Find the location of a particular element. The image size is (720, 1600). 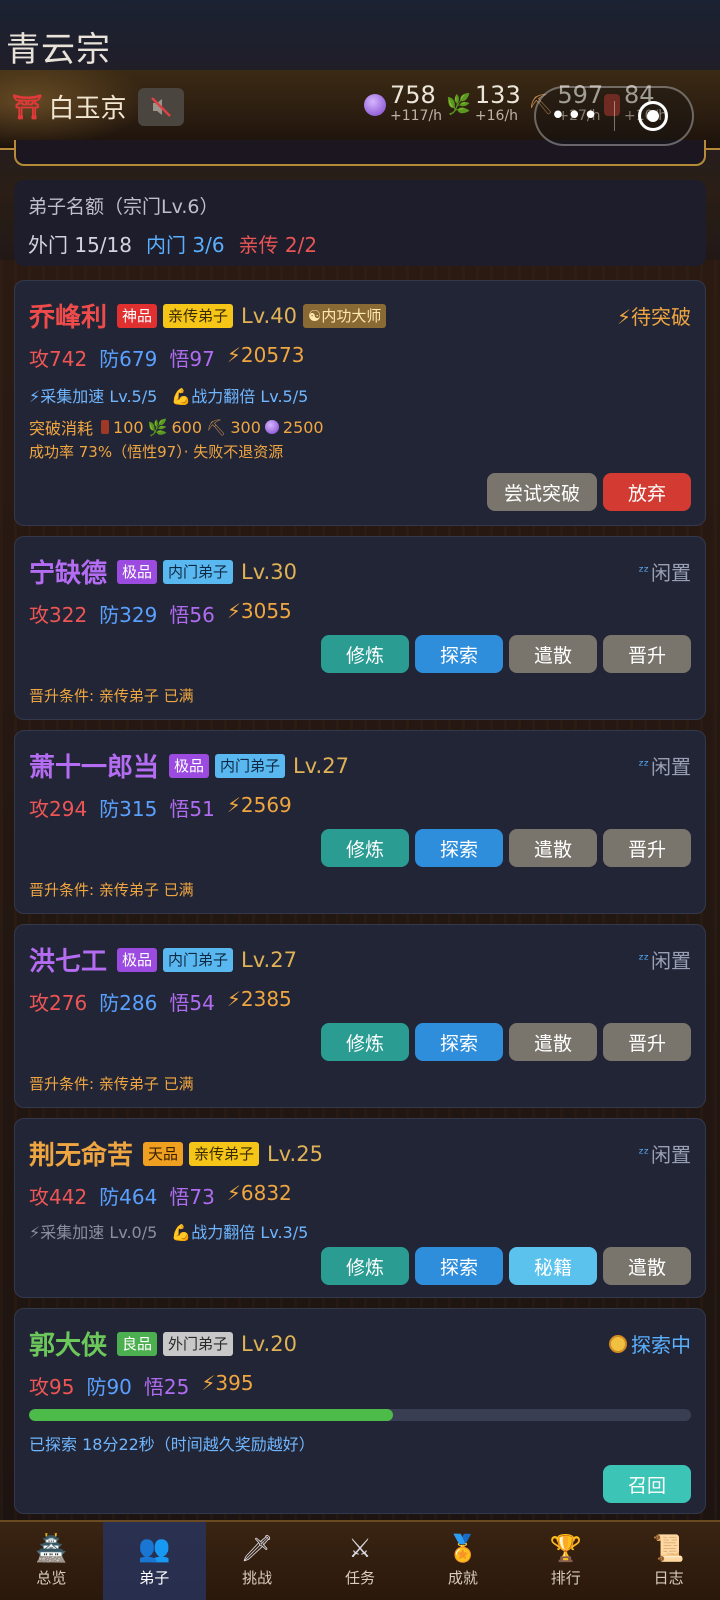

grade-badge: 良品 is located at coordinates (137, 1343).